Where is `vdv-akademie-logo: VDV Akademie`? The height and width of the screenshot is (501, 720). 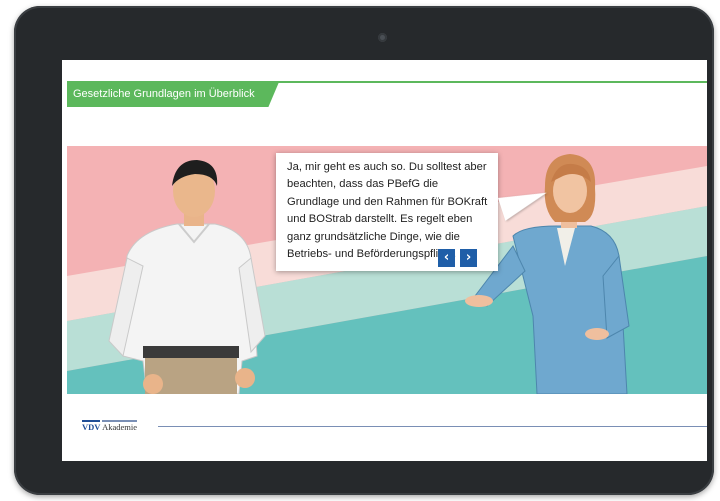
vdv-akademie-logo: VDV Akademie is located at coordinates (110, 426).